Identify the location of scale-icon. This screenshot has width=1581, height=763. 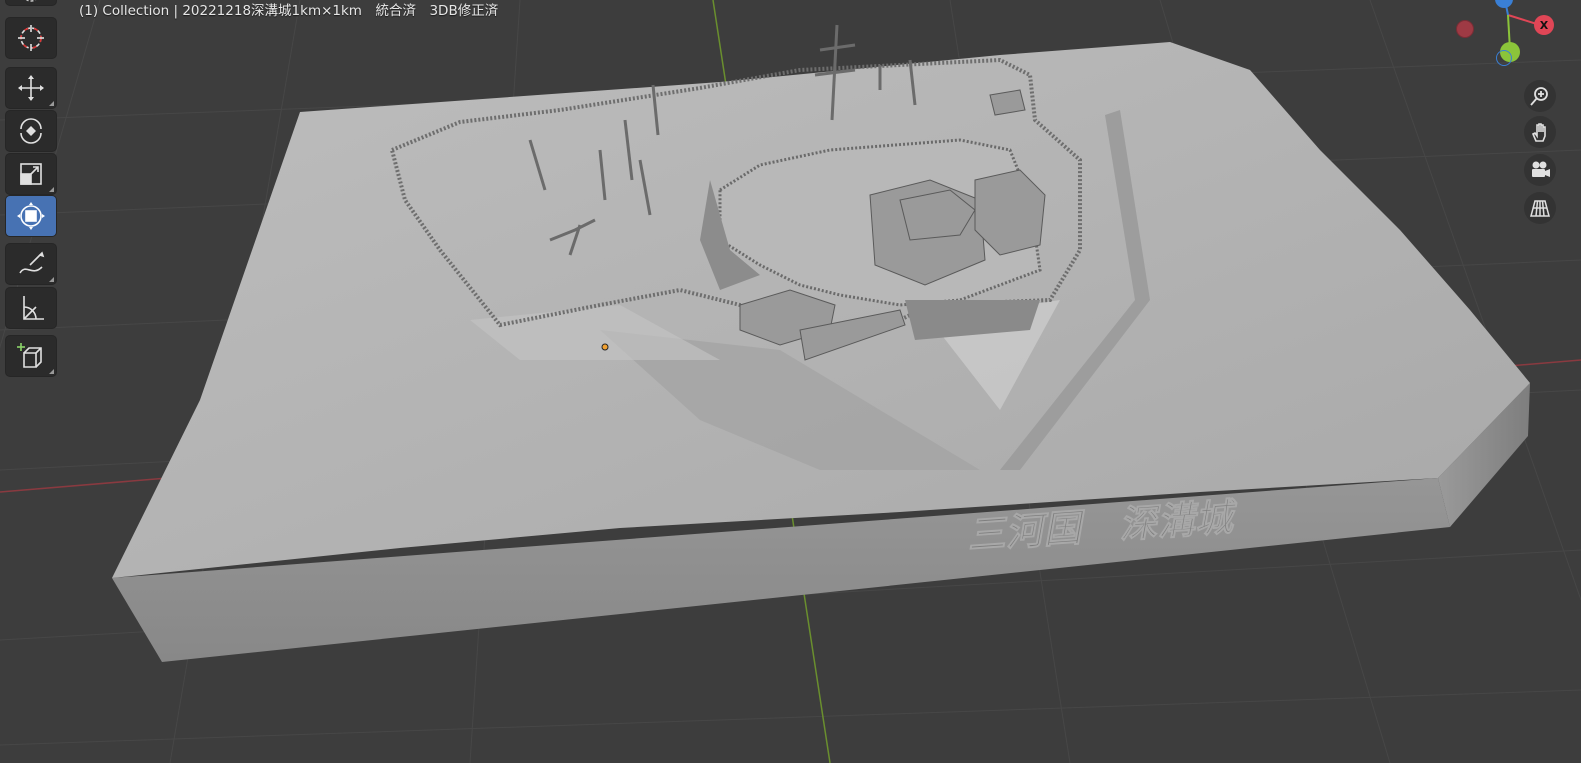
(31, 174).